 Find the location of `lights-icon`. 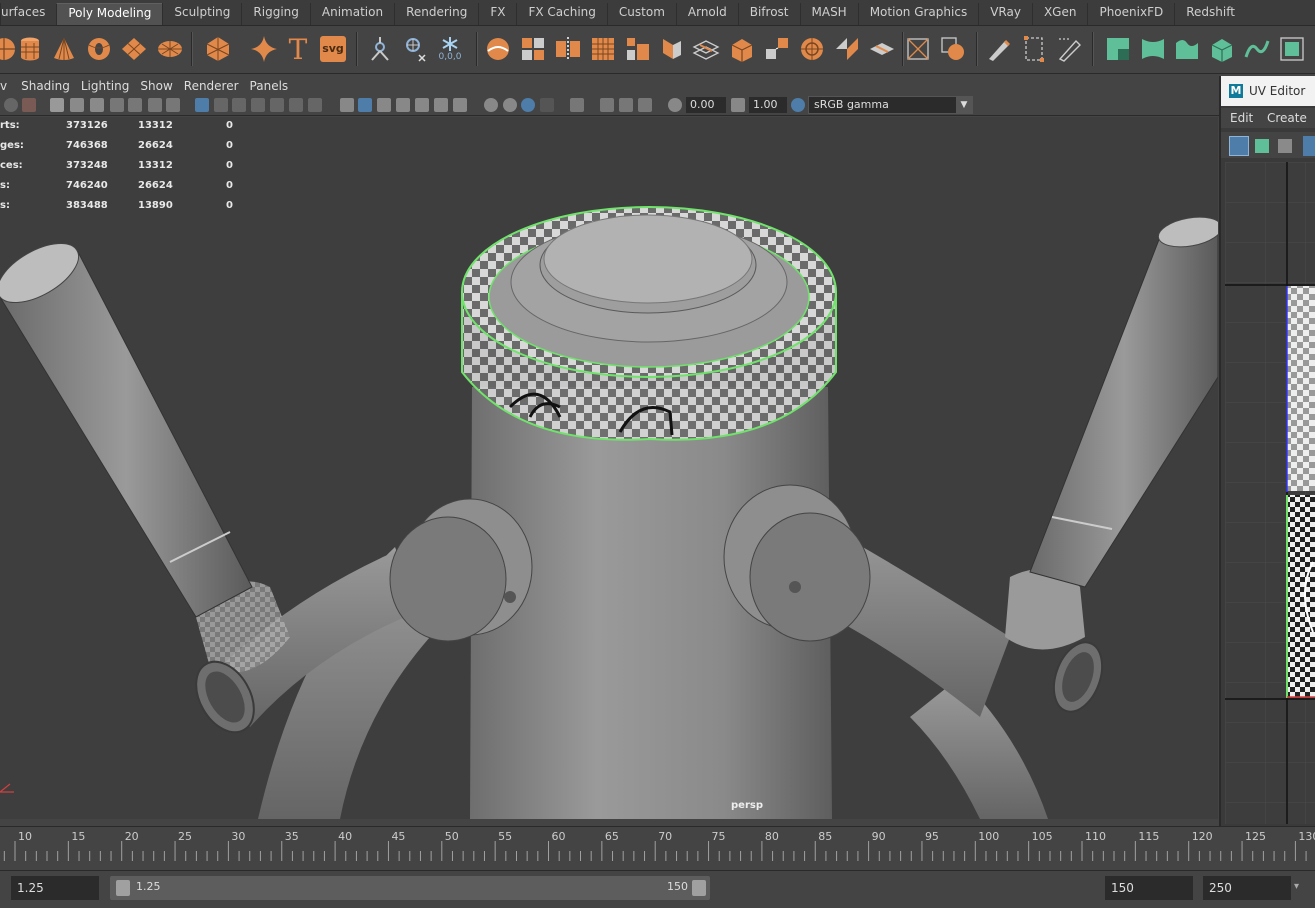

lights-icon is located at coordinates (441, 105).